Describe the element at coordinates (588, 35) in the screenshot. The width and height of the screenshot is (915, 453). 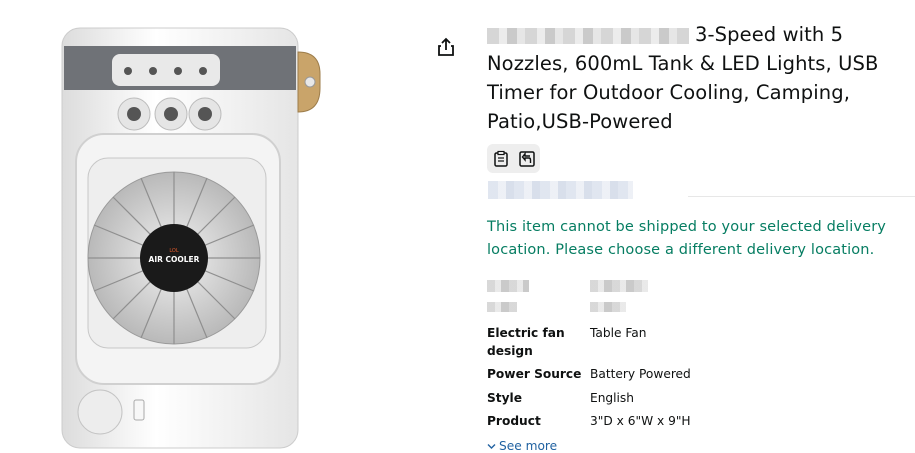
I see `redacted-brand` at that location.